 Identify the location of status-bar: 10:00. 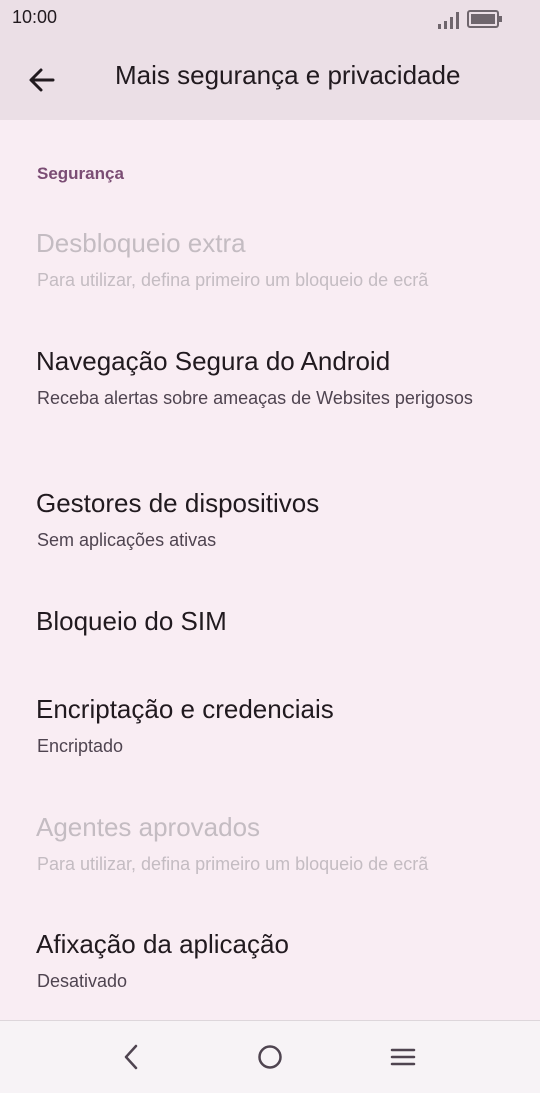
(270, 19).